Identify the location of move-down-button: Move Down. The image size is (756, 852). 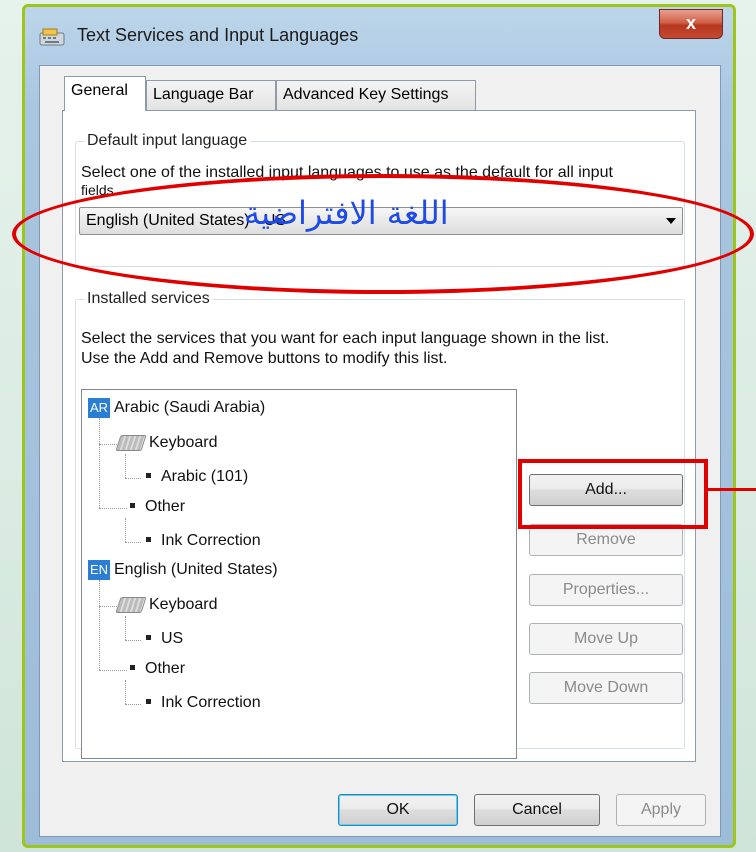
(606, 688).